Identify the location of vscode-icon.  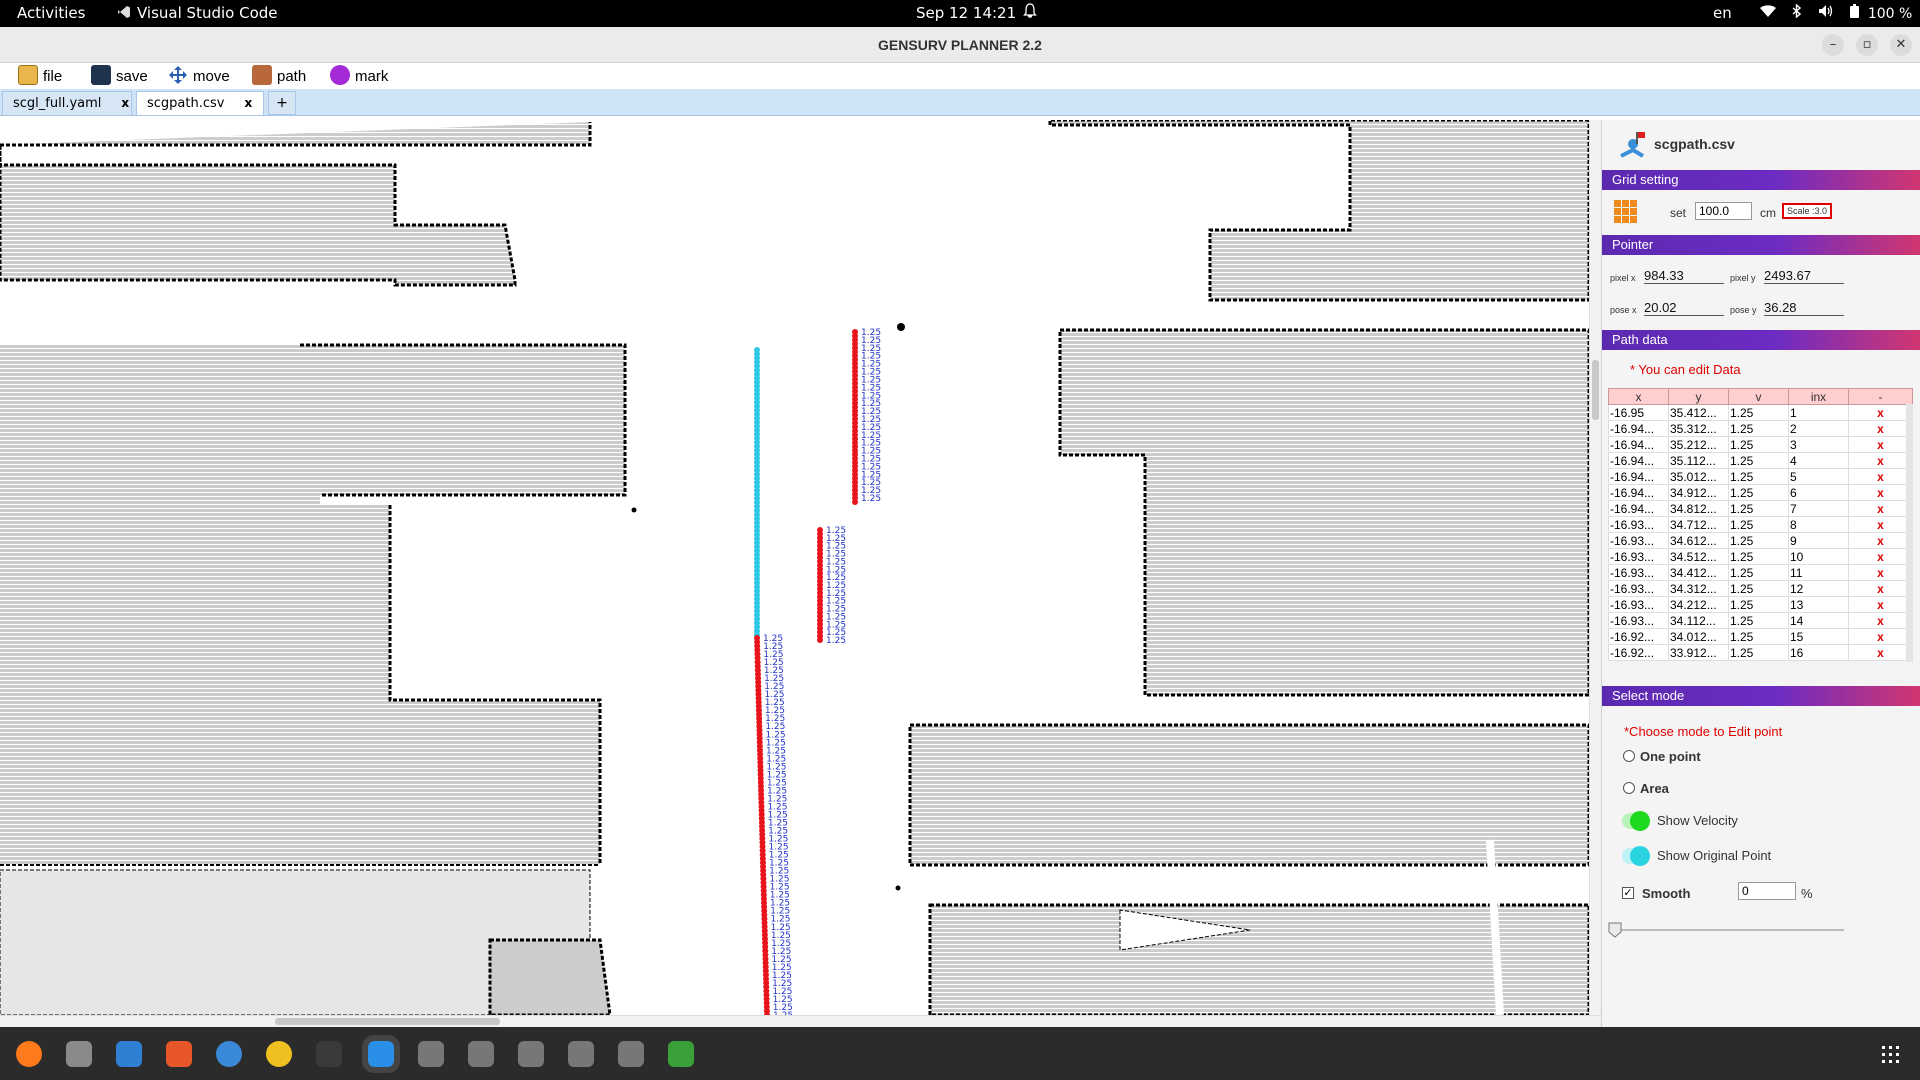
(381, 1054).